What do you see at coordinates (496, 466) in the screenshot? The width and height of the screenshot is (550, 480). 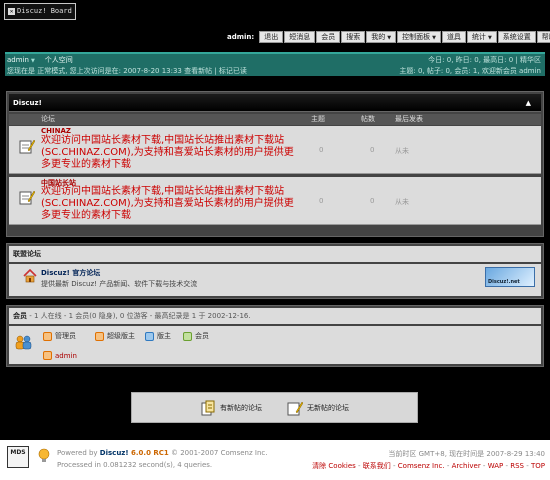 I see `wap-link: WAP` at bounding box center [496, 466].